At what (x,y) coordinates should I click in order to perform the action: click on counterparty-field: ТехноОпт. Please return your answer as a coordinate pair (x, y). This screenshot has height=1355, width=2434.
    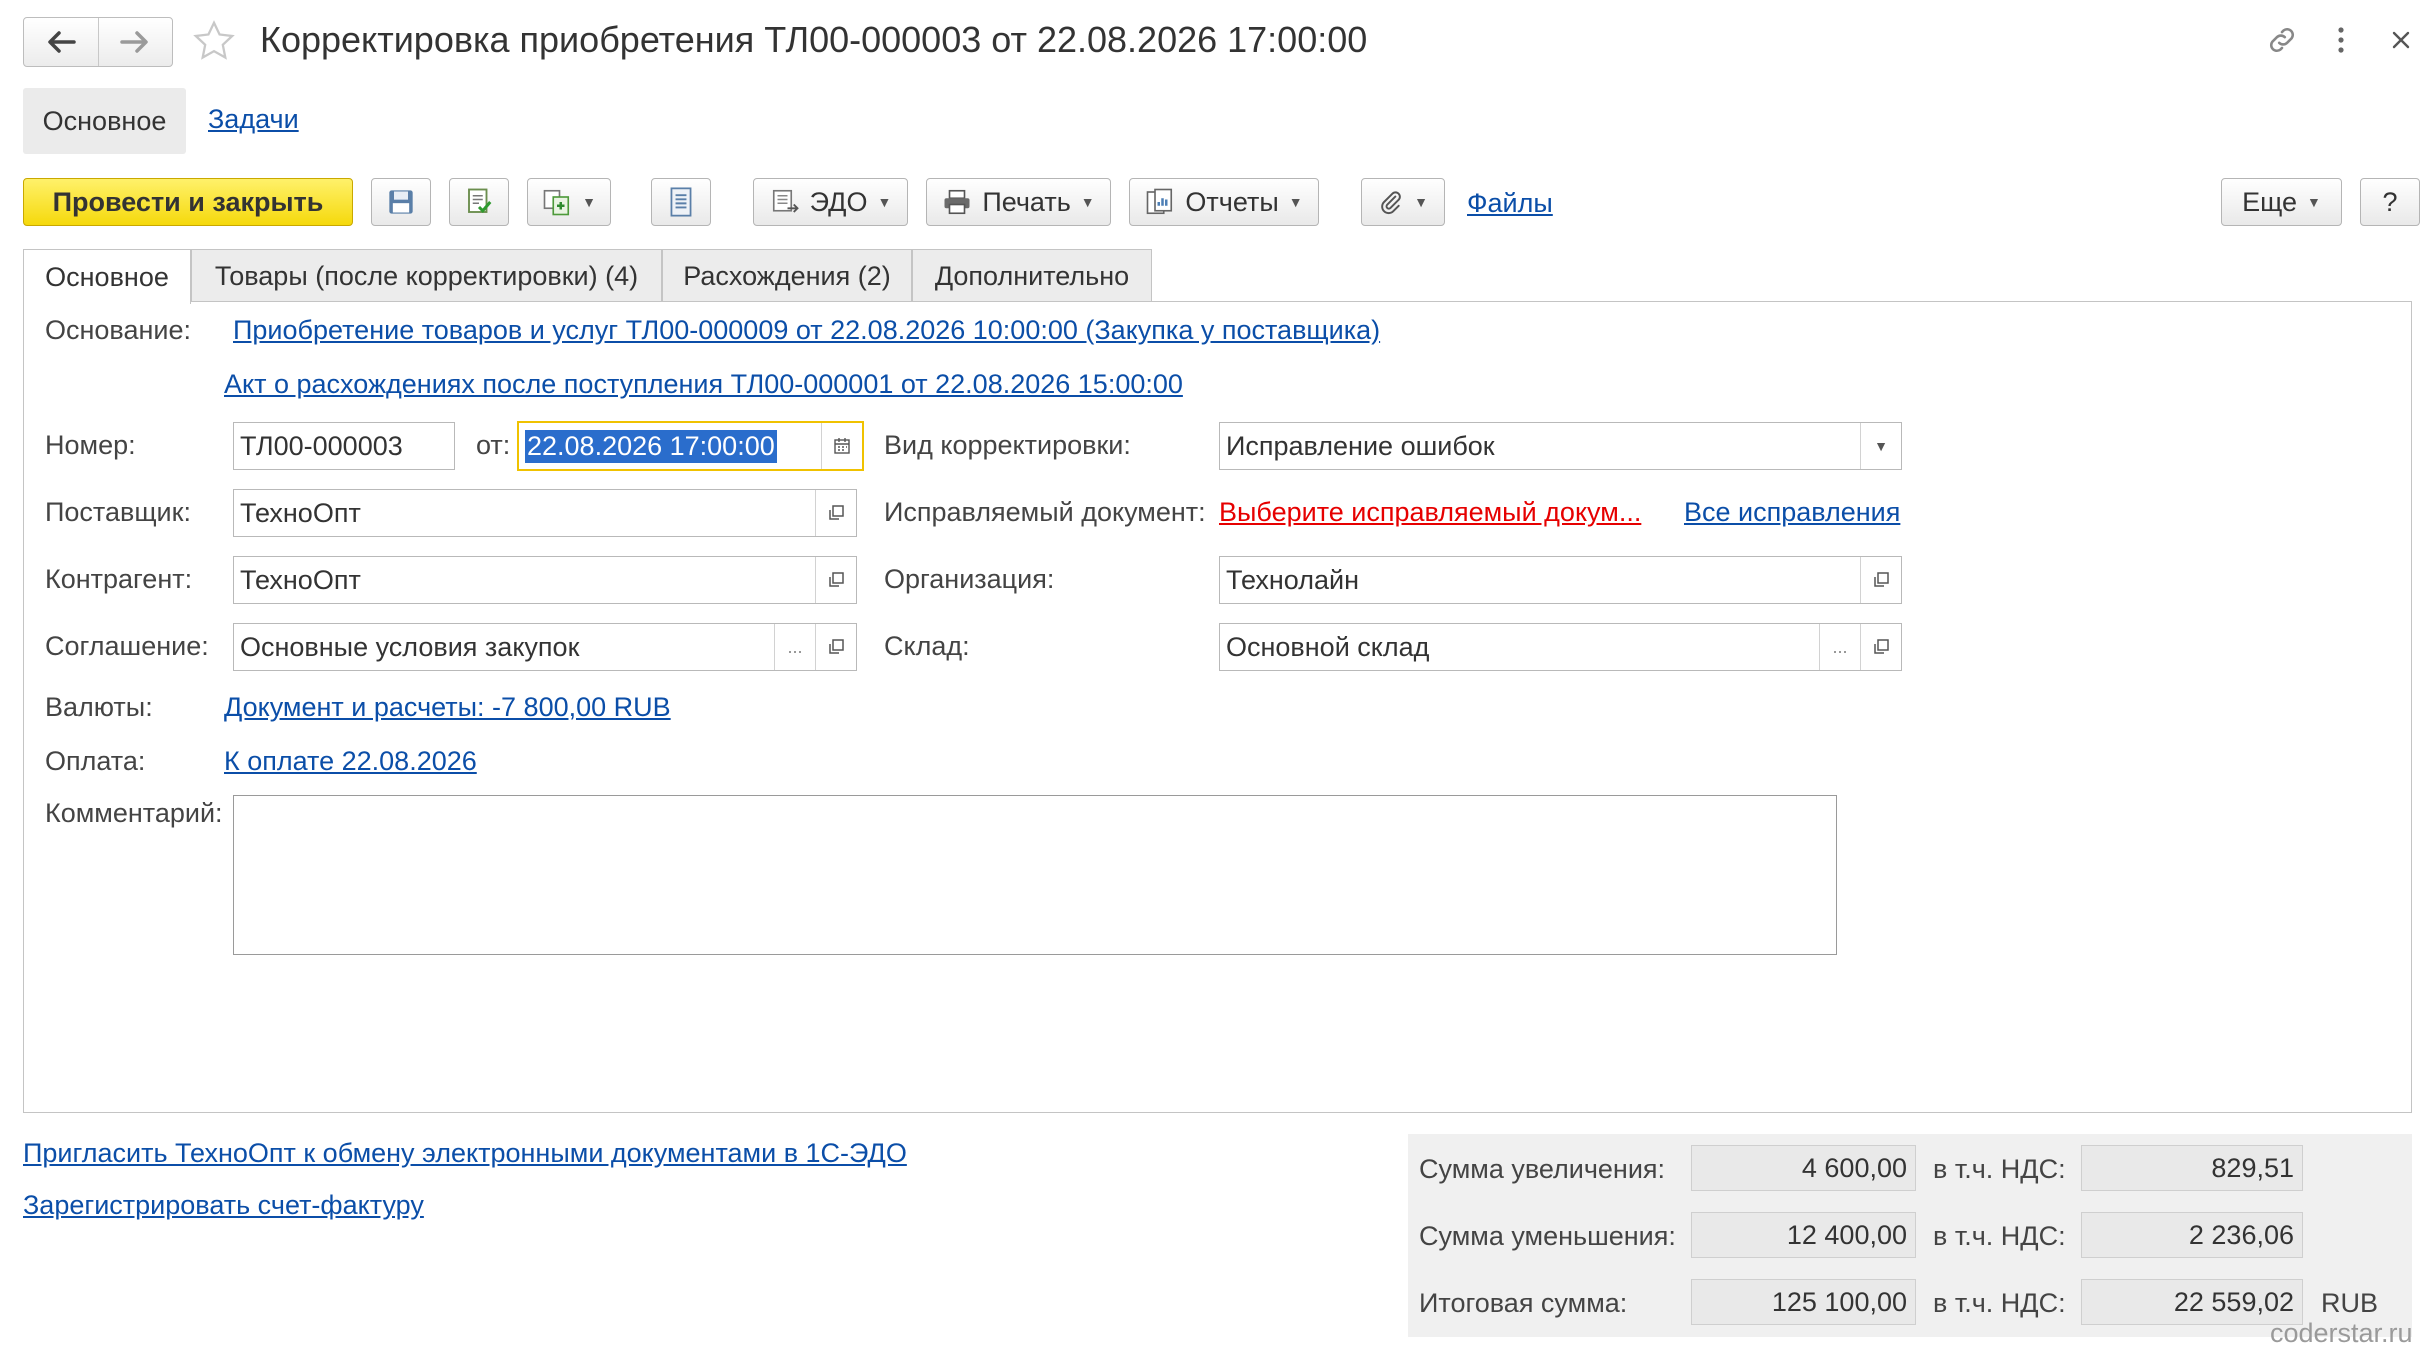
    Looking at the image, I should click on (545, 580).